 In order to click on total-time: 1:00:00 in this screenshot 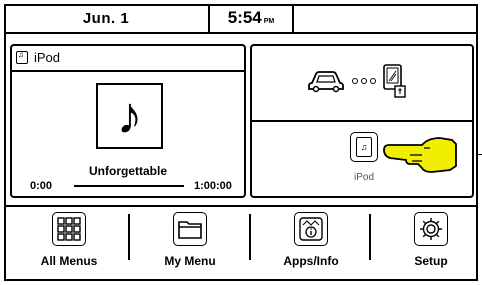, I will do `click(213, 186)`.